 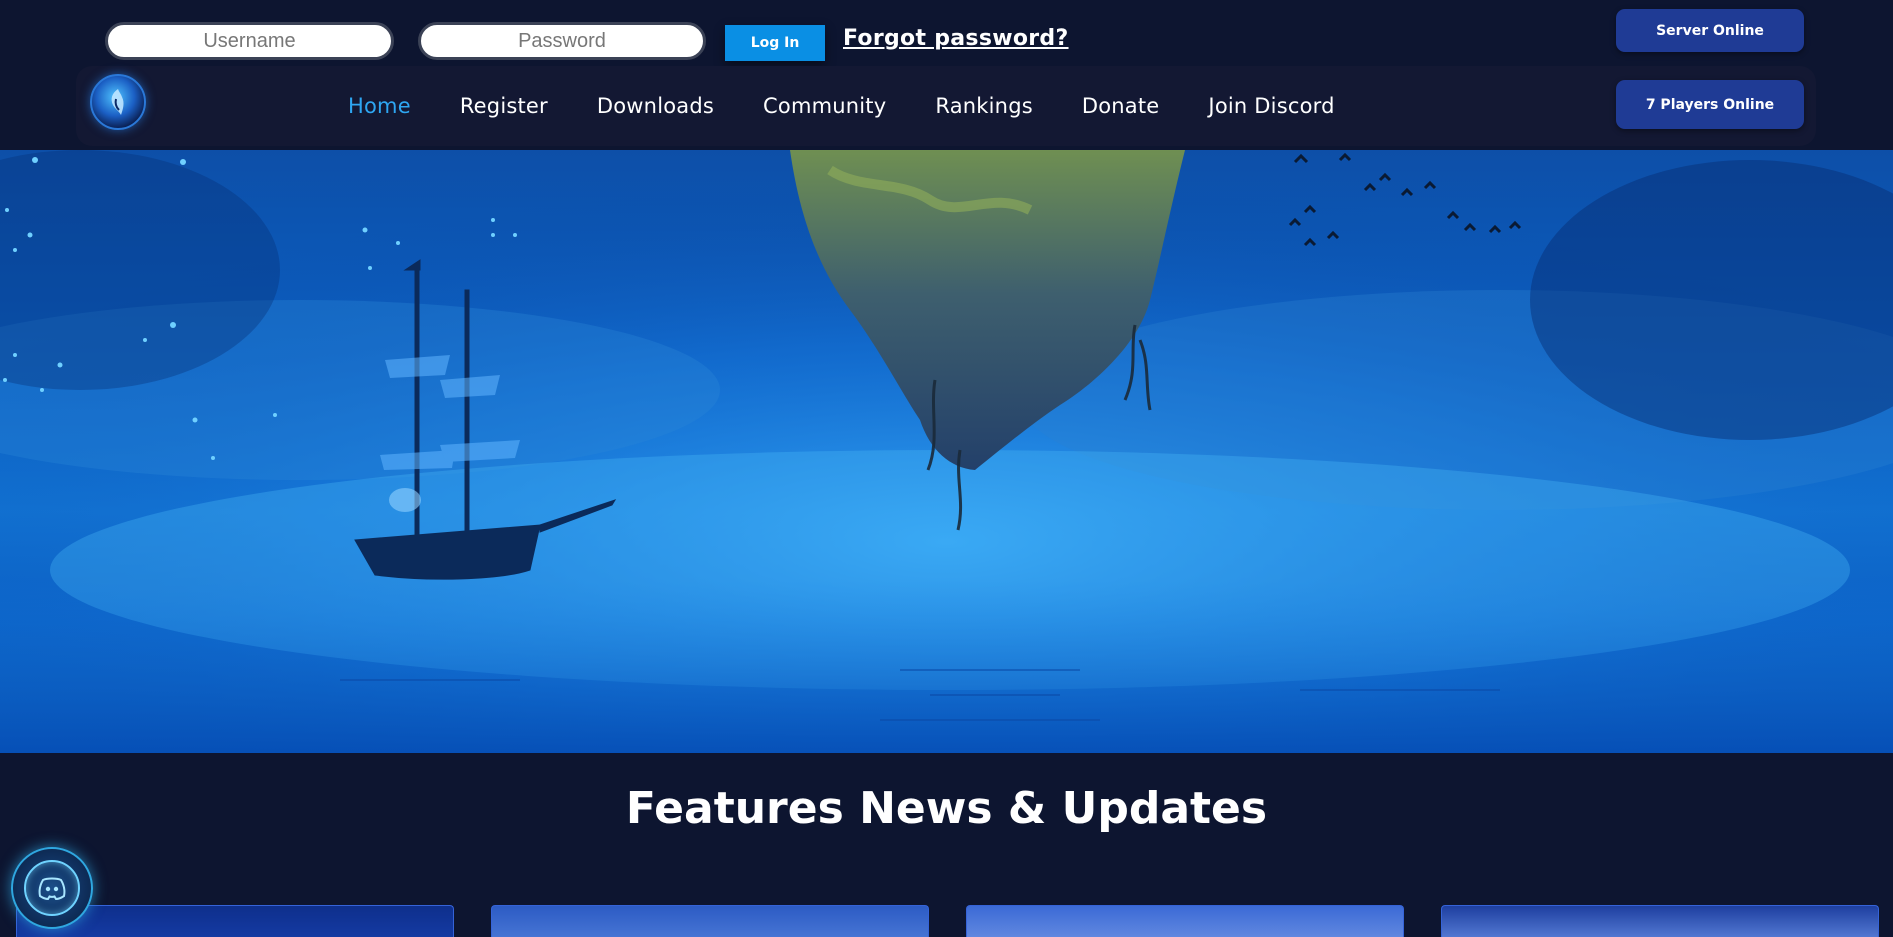 What do you see at coordinates (946, 808) in the screenshot?
I see `features-title: Features News & Updates` at bounding box center [946, 808].